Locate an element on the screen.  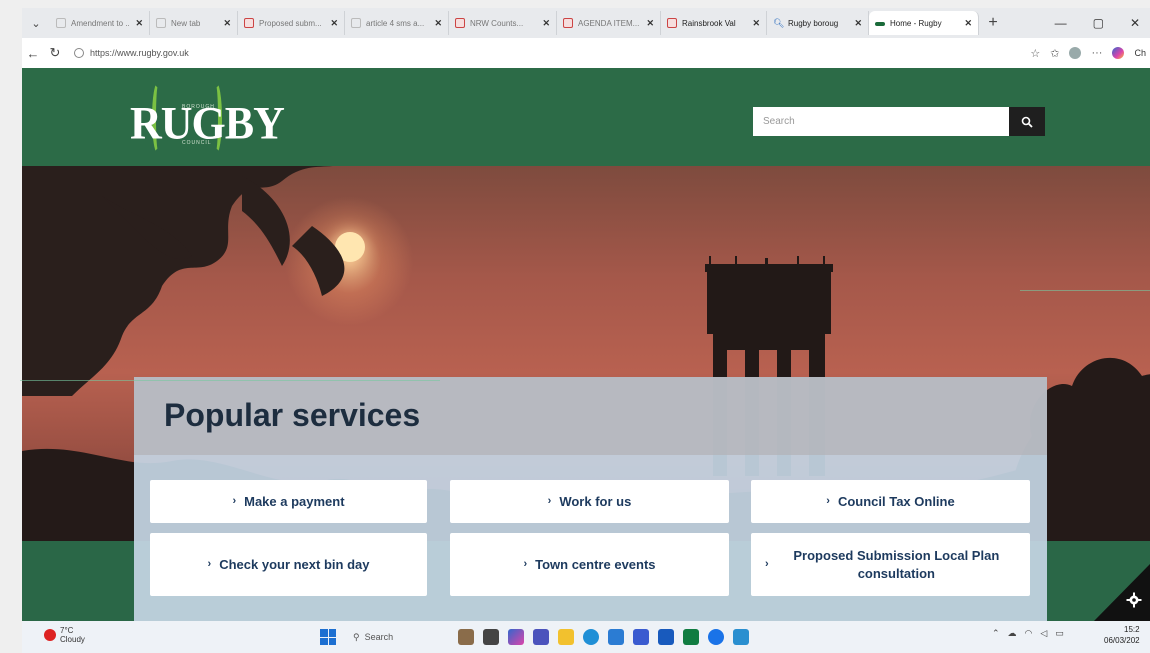
windows-start-icon is located at coordinates (328, 637).